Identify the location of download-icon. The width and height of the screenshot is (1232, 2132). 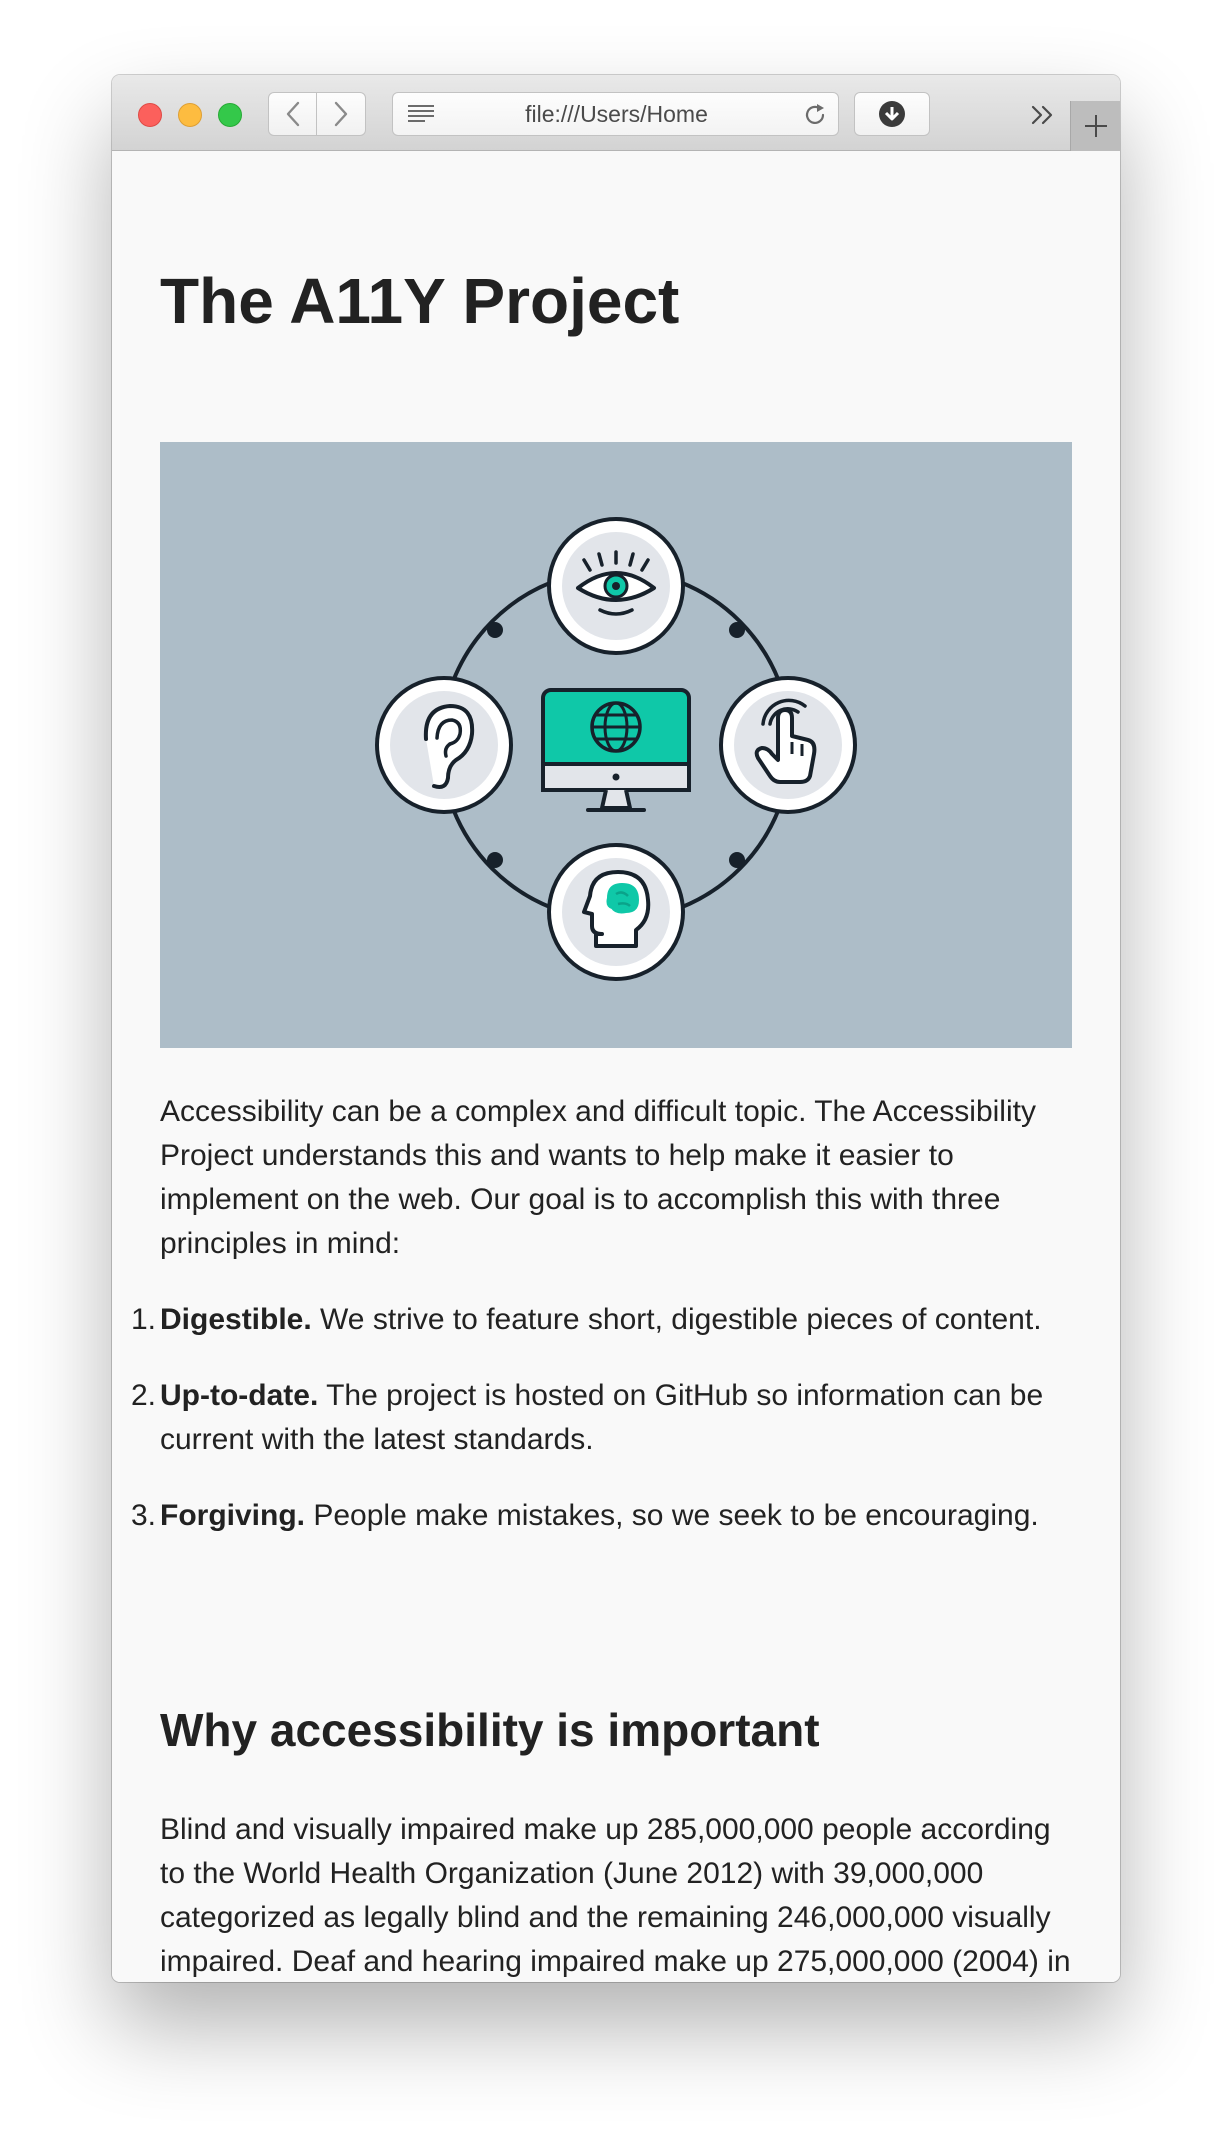
(892, 114).